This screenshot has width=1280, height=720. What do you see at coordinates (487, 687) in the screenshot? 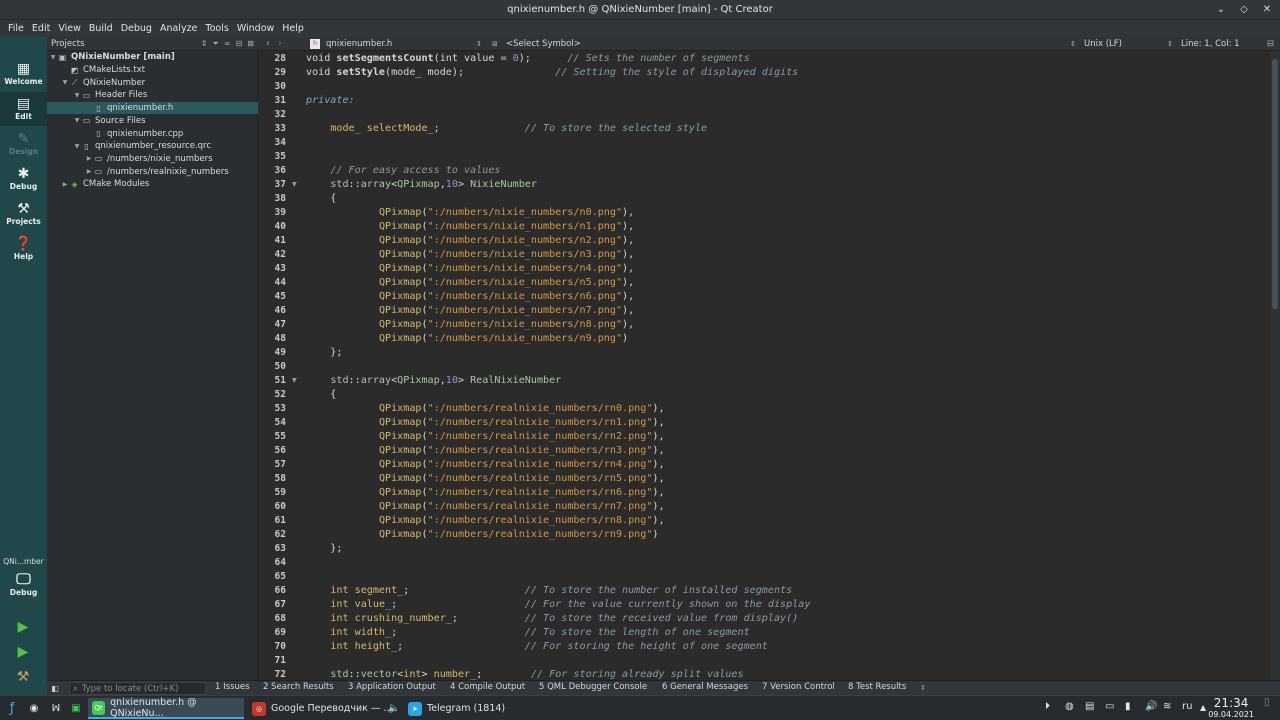
I see `tab-compile-output: 4 Compile Output` at bounding box center [487, 687].